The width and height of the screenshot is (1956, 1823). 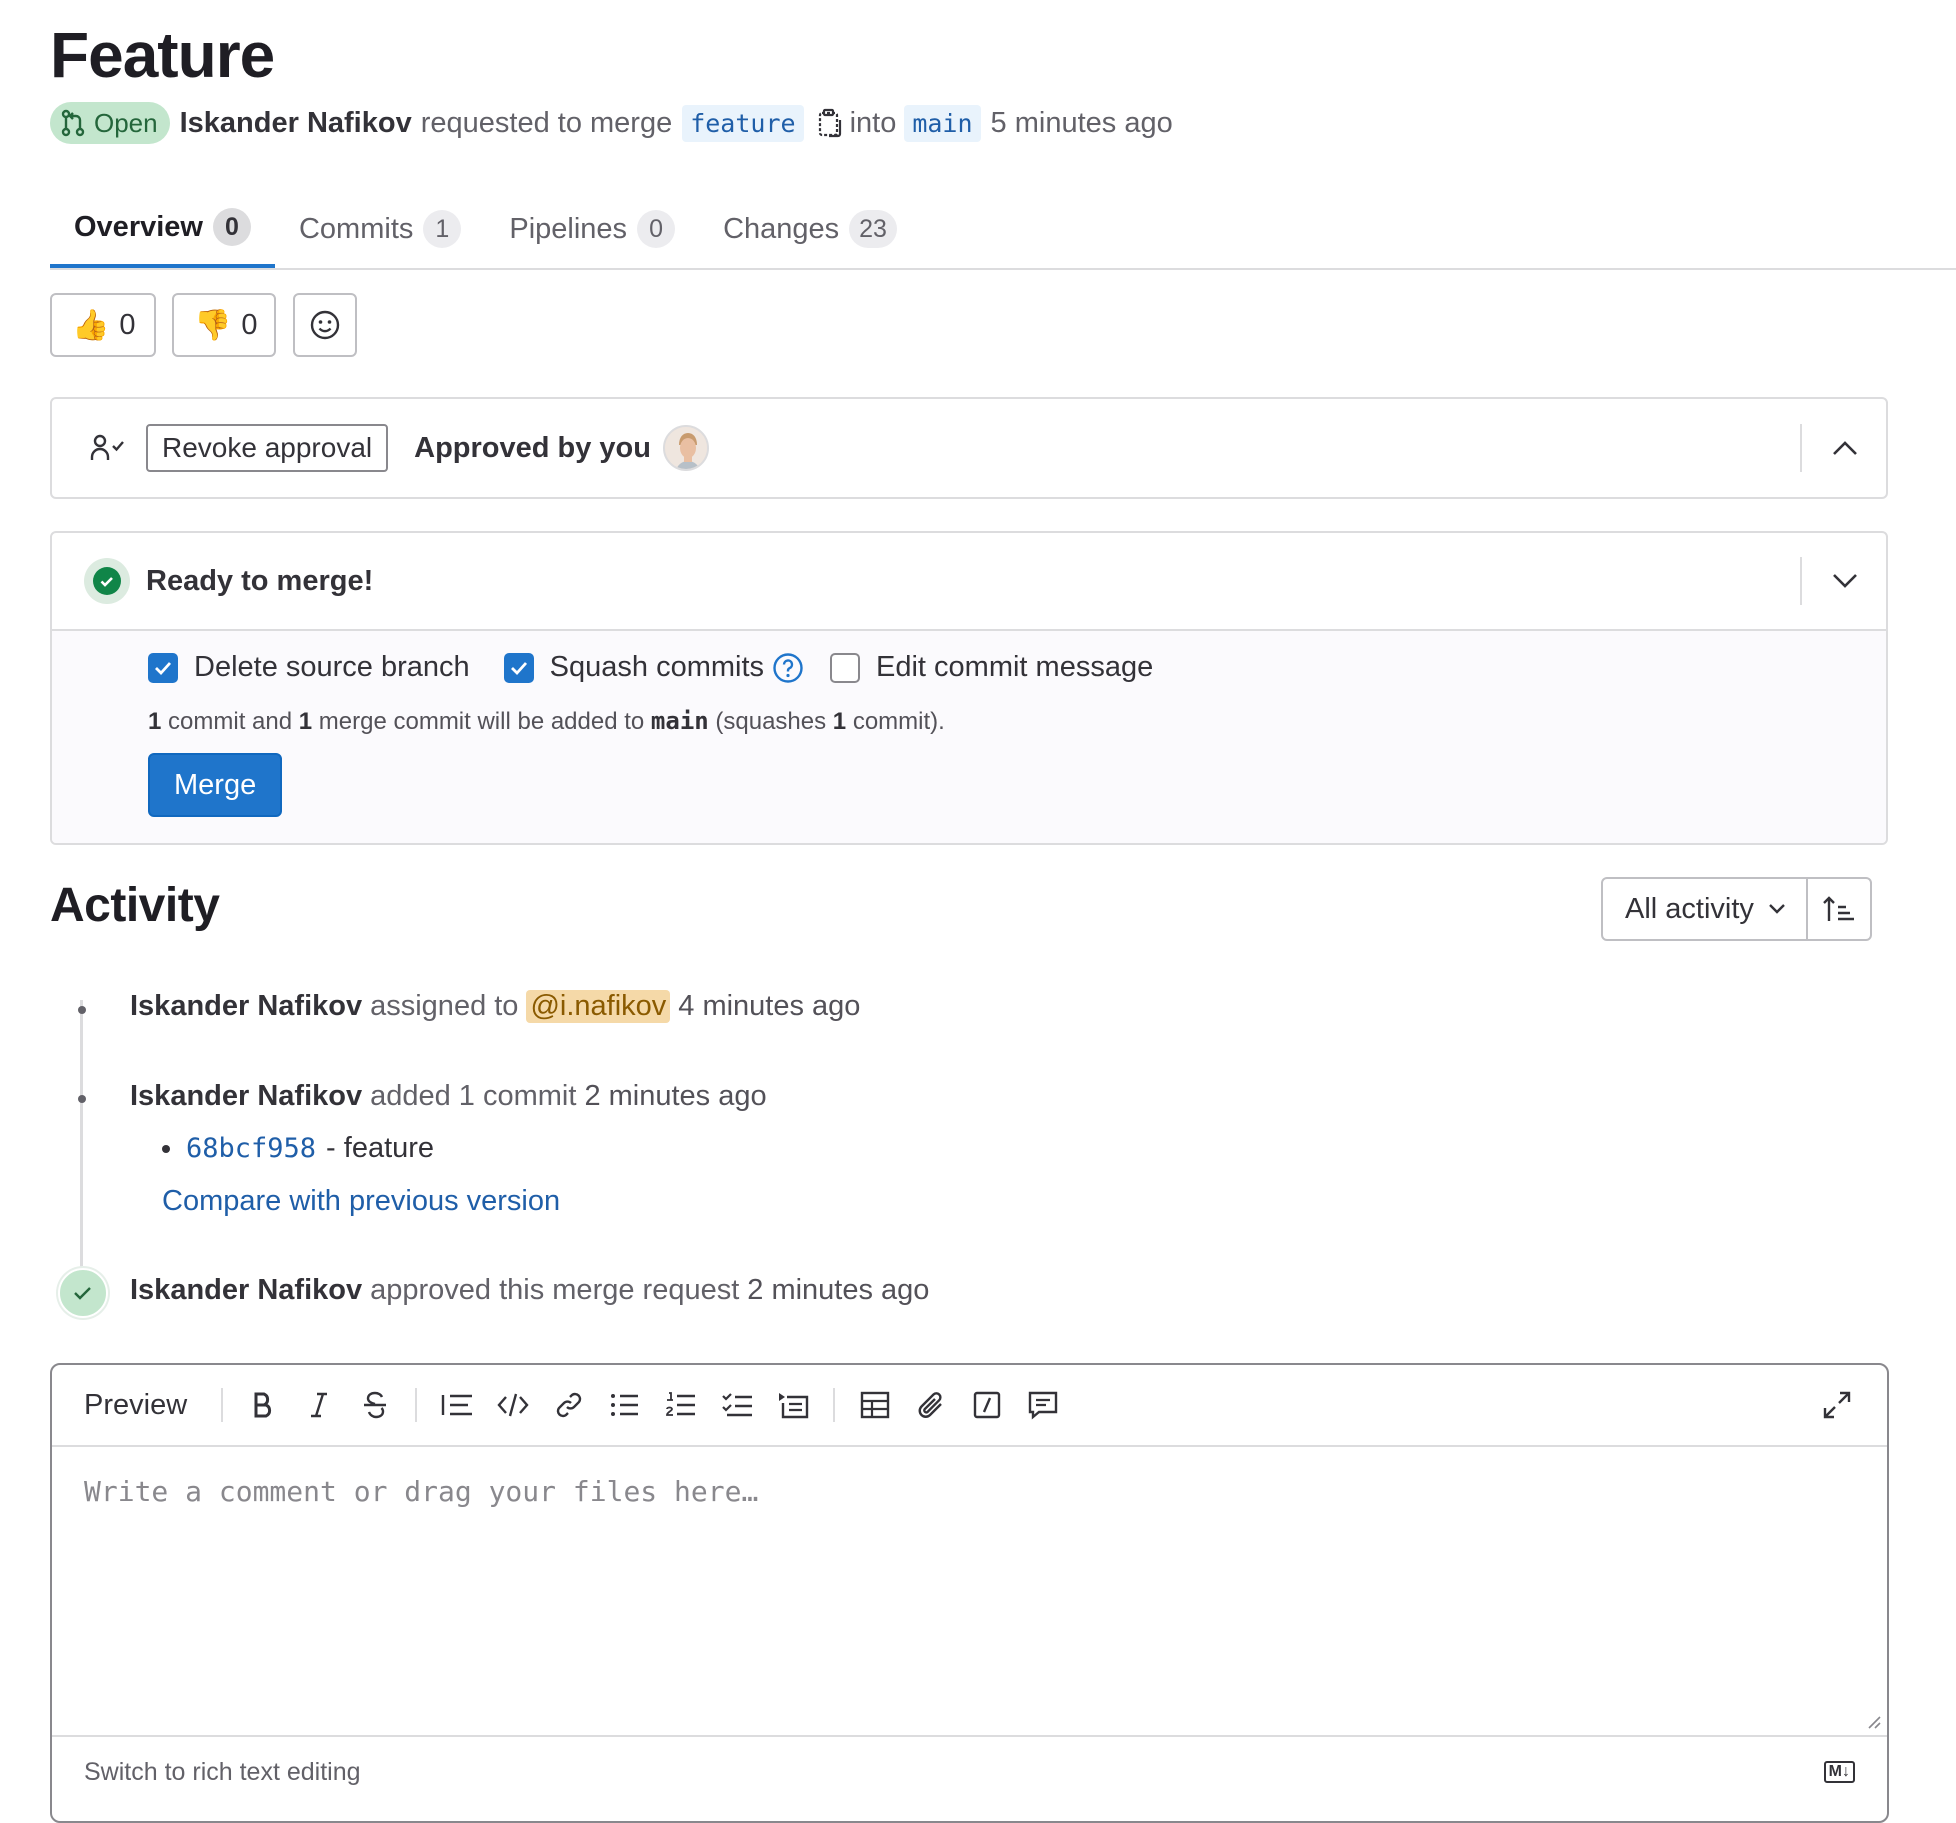 I want to click on into-text: into, so click(x=873, y=122).